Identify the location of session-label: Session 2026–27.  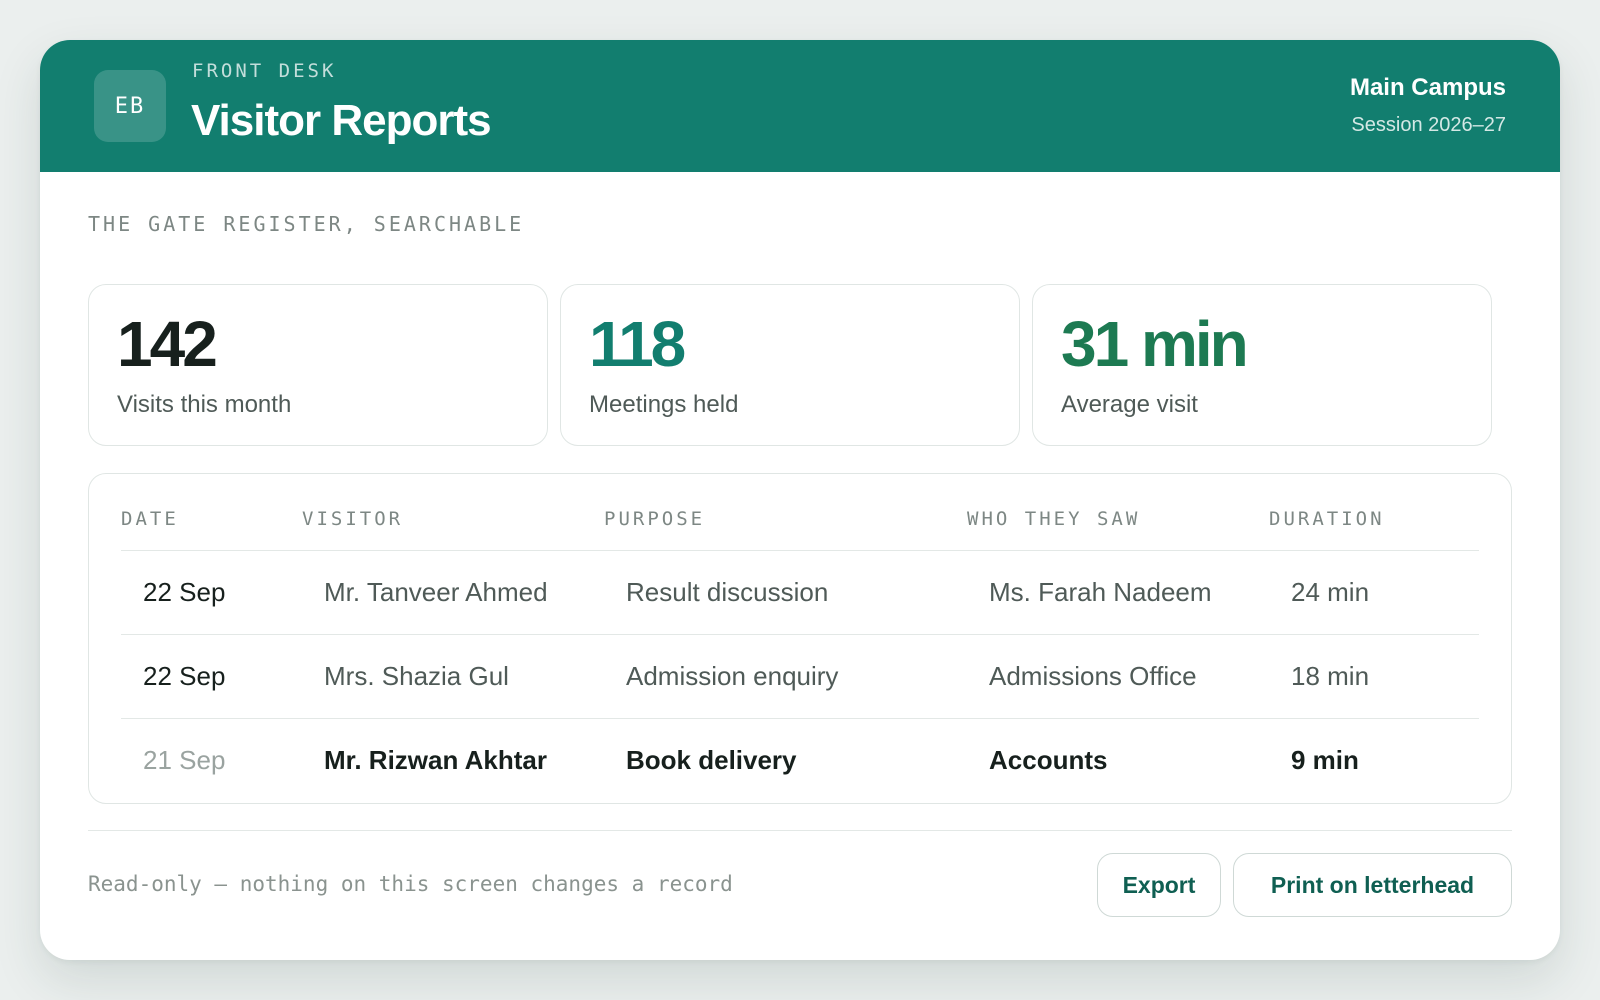
(1428, 125).